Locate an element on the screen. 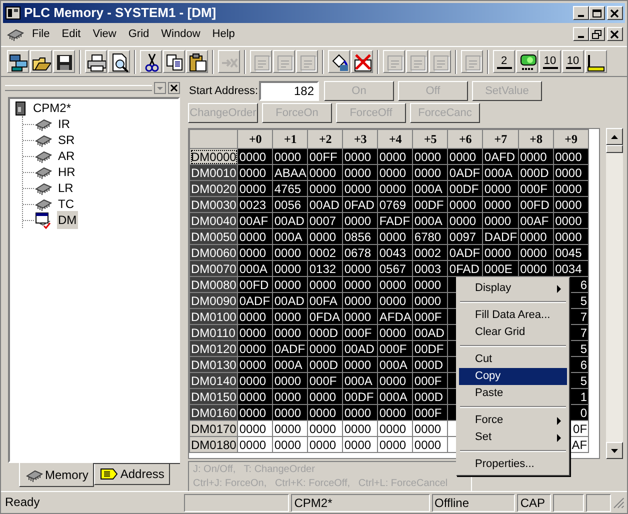  row-header: DM0020 is located at coordinates (214, 188).